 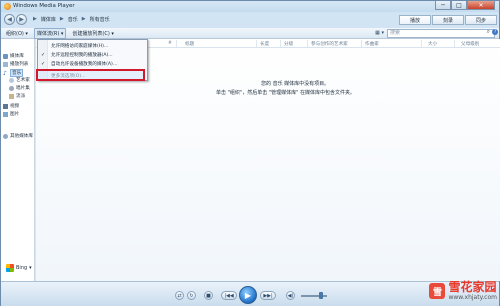 What do you see at coordinates (472, 297) in the screenshot?
I see `watermark-url: www.xhjaty.com` at bounding box center [472, 297].